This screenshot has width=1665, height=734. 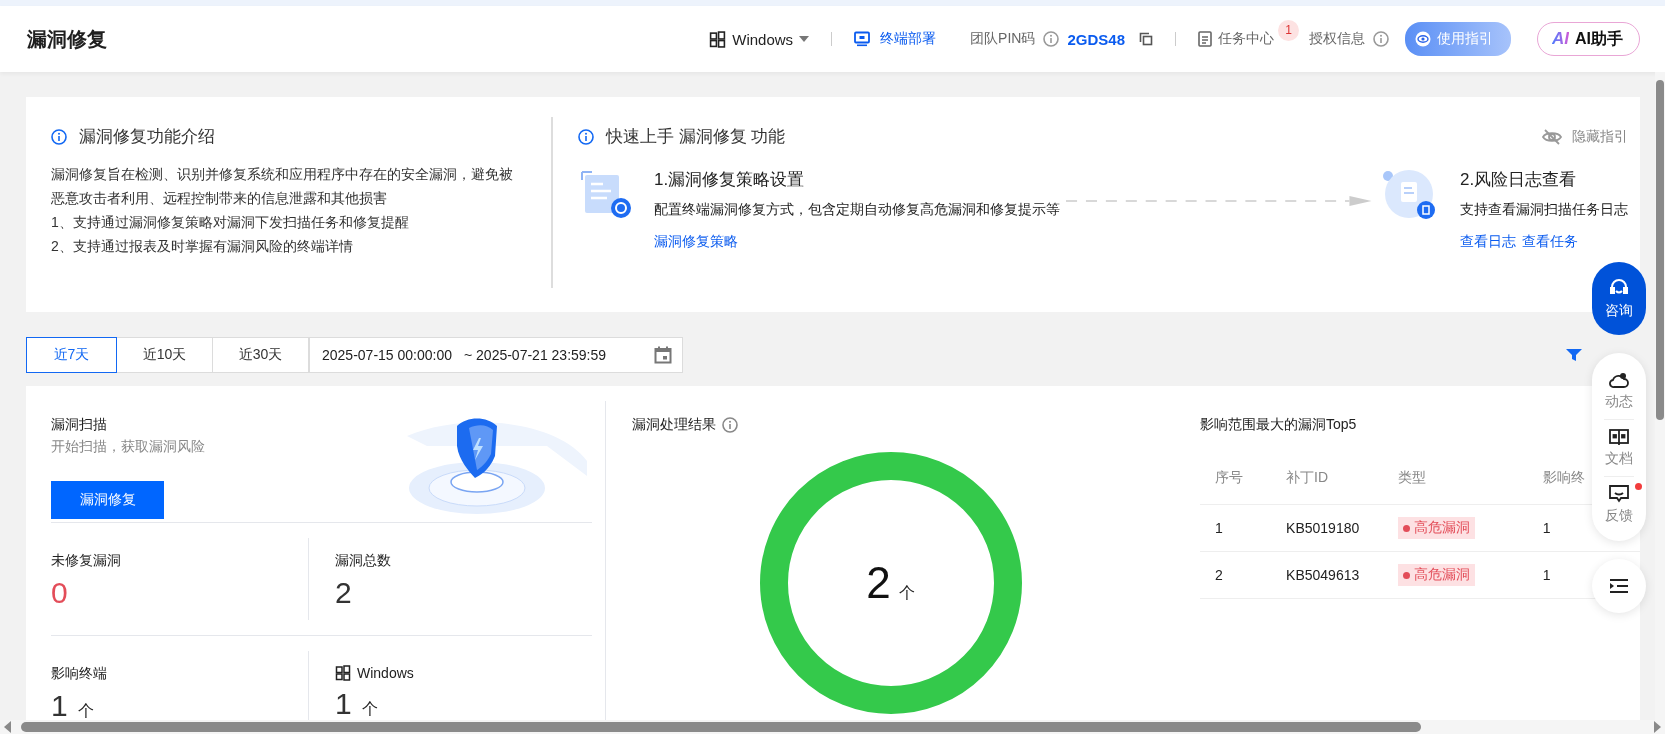 What do you see at coordinates (1146, 39) in the screenshot?
I see `copy-icon` at bounding box center [1146, 39].